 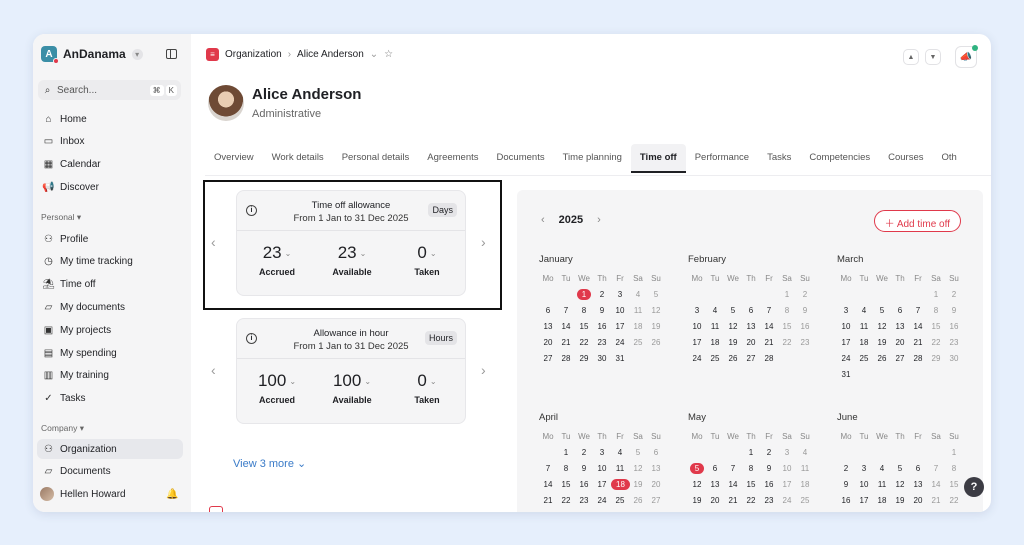 I want to click on calendar-day: 16, so click(x=954, y=327).